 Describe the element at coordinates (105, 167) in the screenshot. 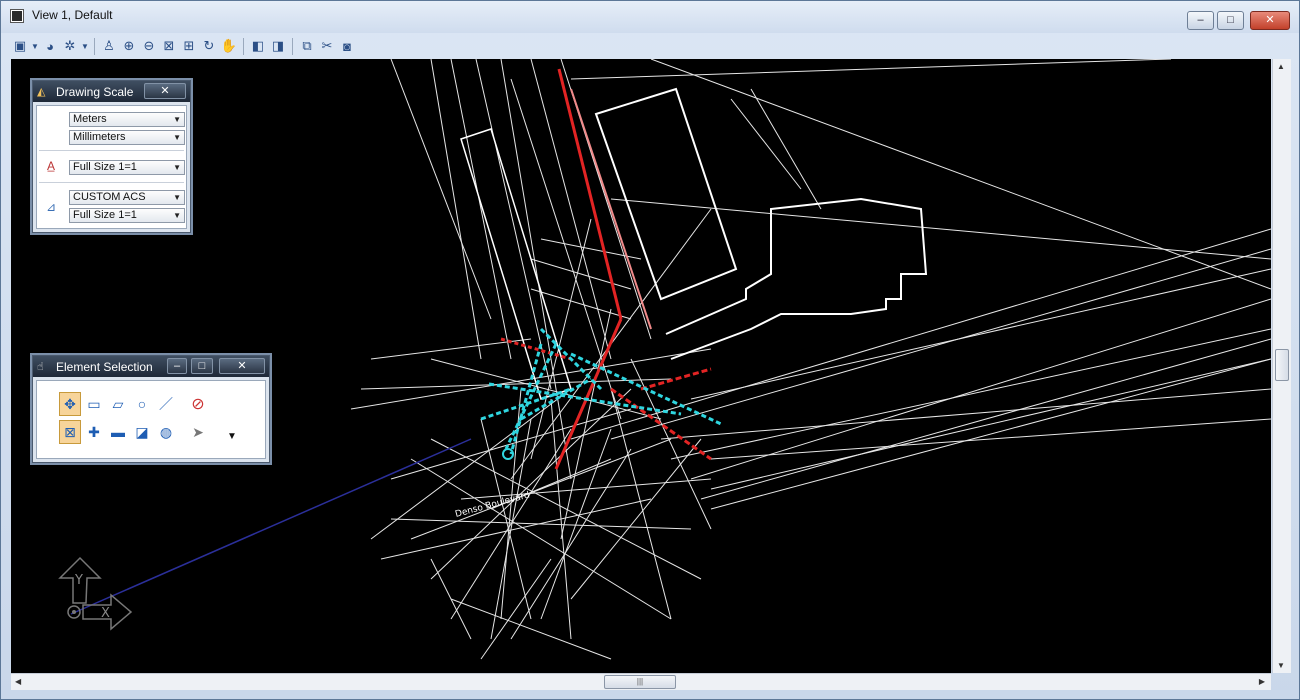

I see `annotation-scale-value: Full Size 1=1` at that location.